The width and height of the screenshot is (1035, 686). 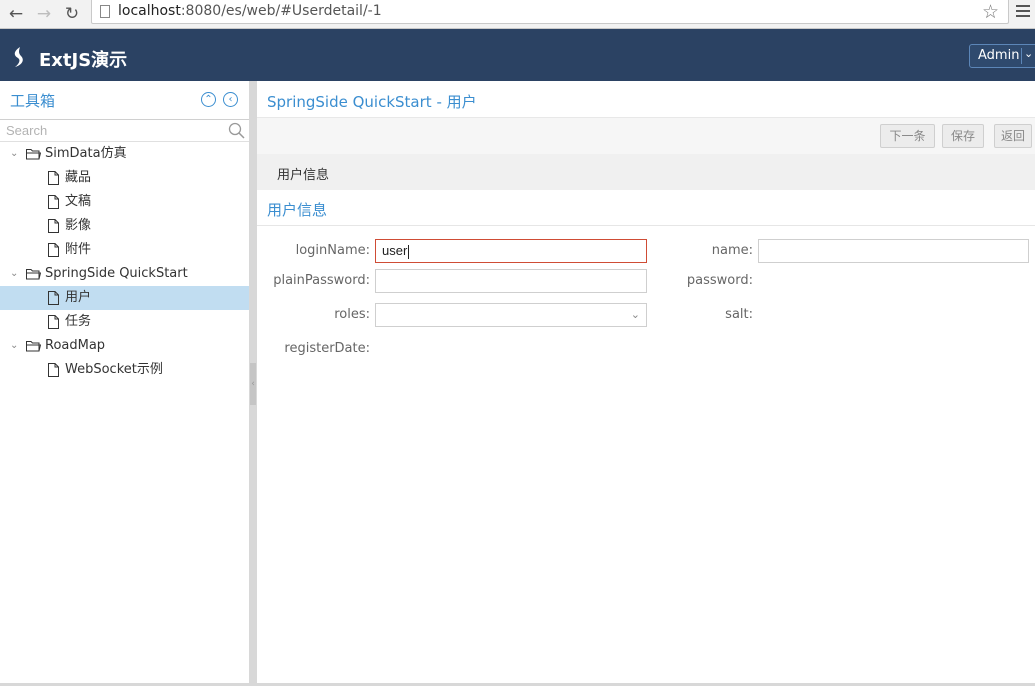 I want to click on section-title: 用户信息, so click(x=297, y=210).